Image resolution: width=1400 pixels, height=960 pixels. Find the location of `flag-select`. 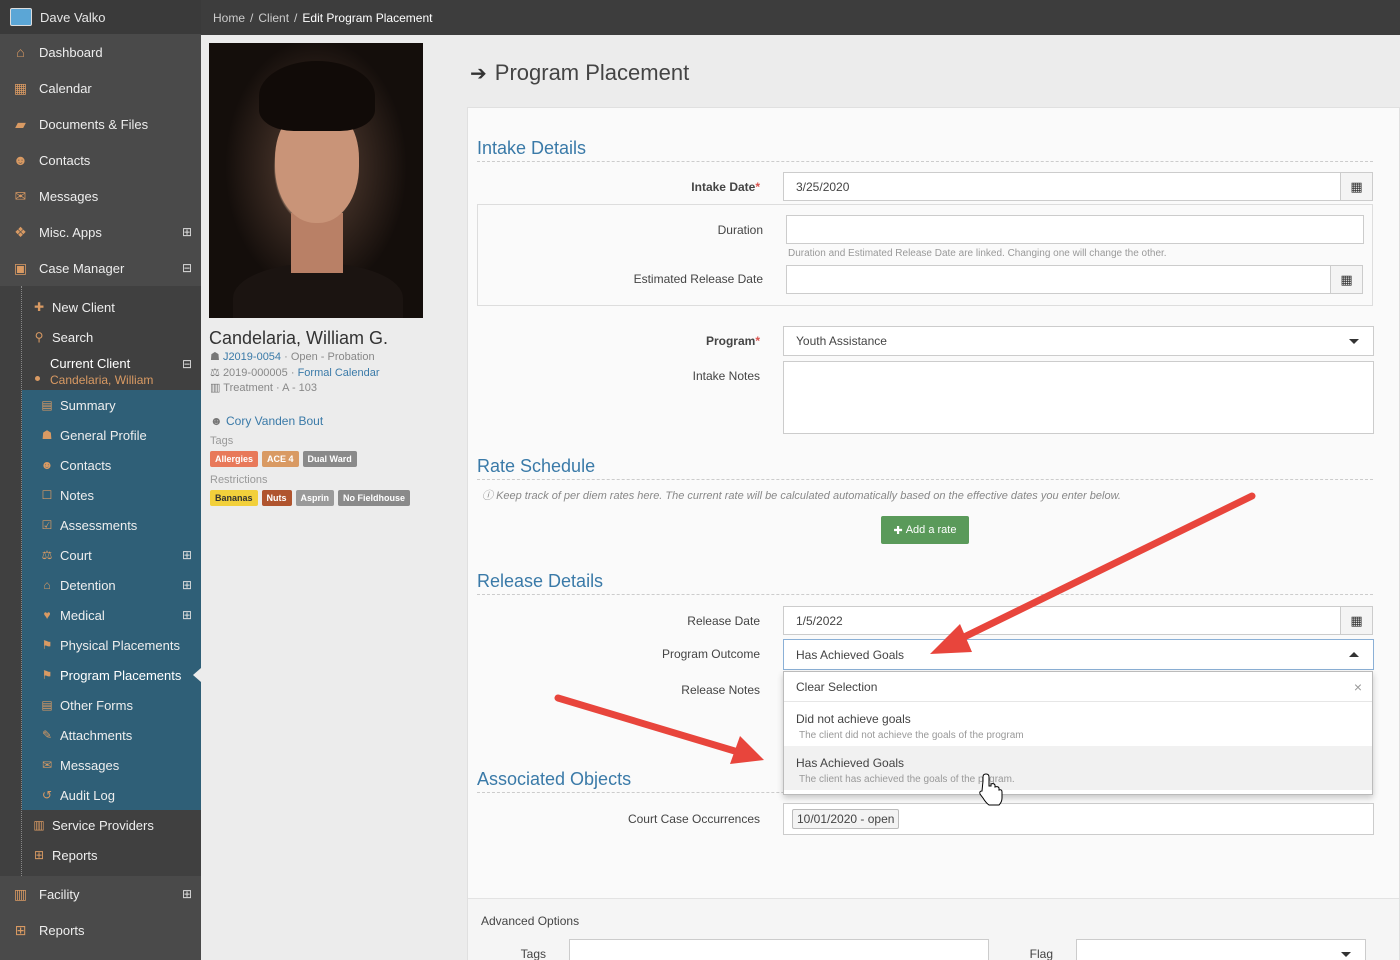

flag-select is located at coordinates (1221, 949).